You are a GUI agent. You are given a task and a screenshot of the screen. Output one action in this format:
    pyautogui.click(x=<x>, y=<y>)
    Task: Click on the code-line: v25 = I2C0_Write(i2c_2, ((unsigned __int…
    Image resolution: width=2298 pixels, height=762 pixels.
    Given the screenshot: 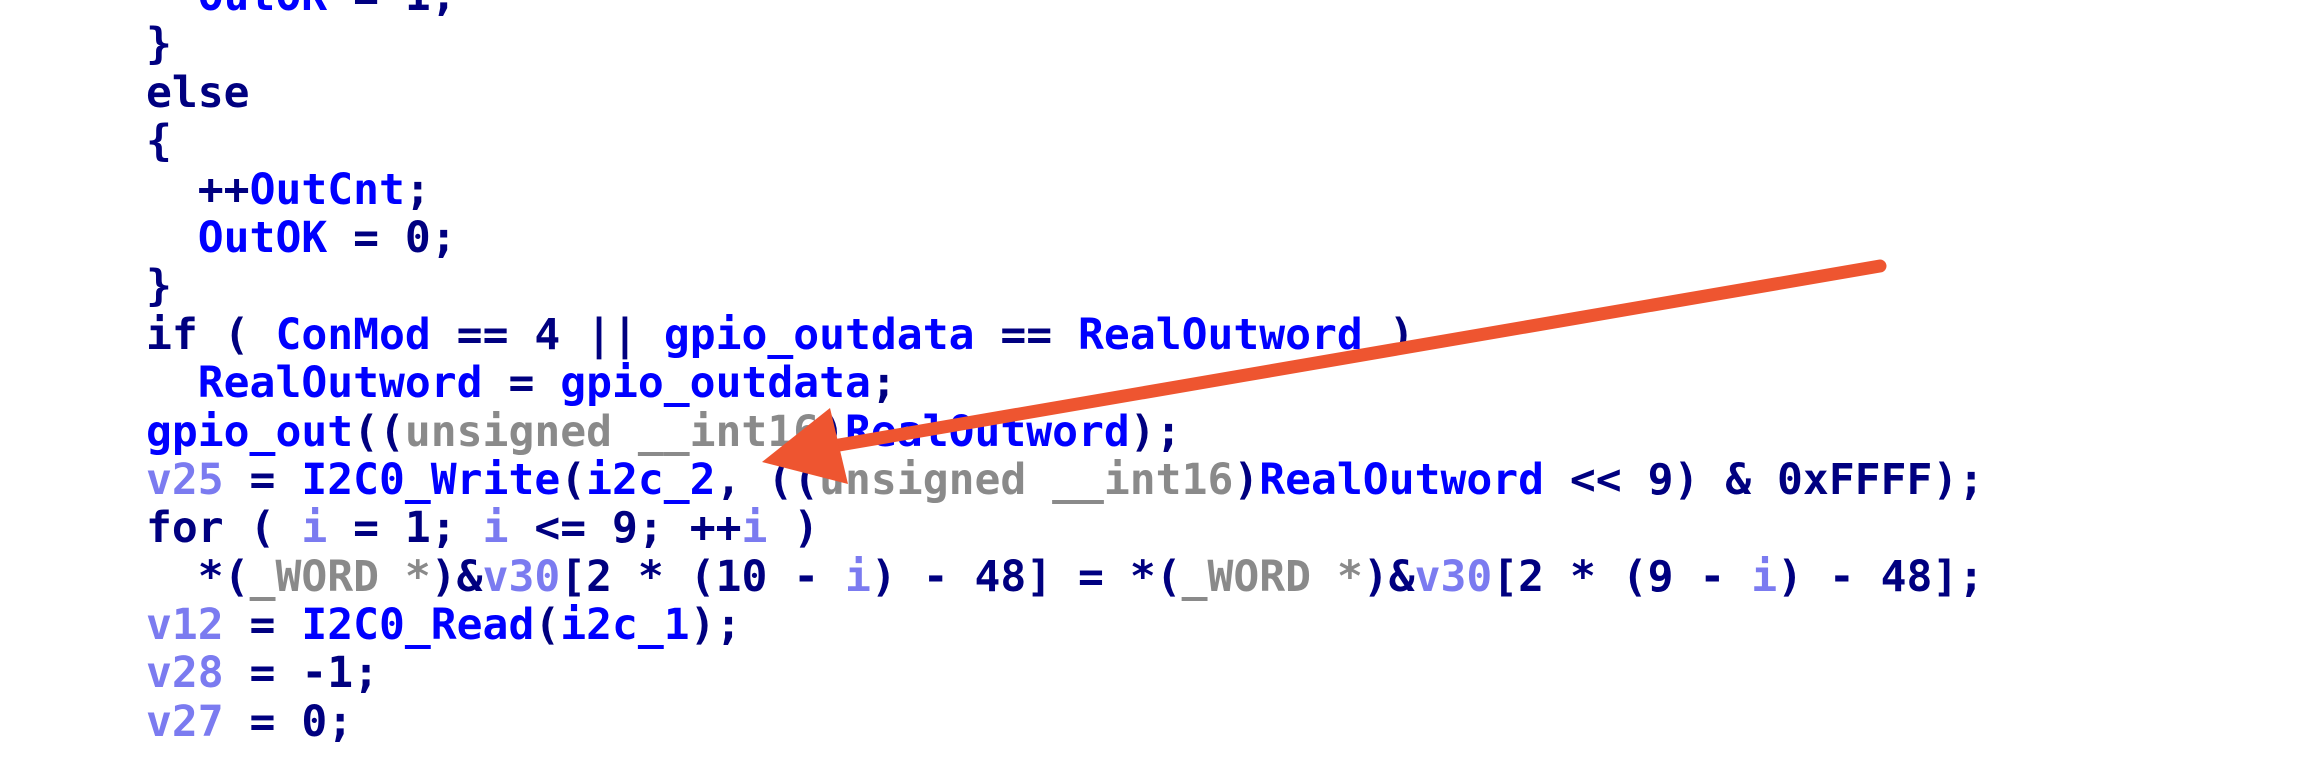 What is the action you would take?
    pyautogui.click(x=1149, y=480)
    